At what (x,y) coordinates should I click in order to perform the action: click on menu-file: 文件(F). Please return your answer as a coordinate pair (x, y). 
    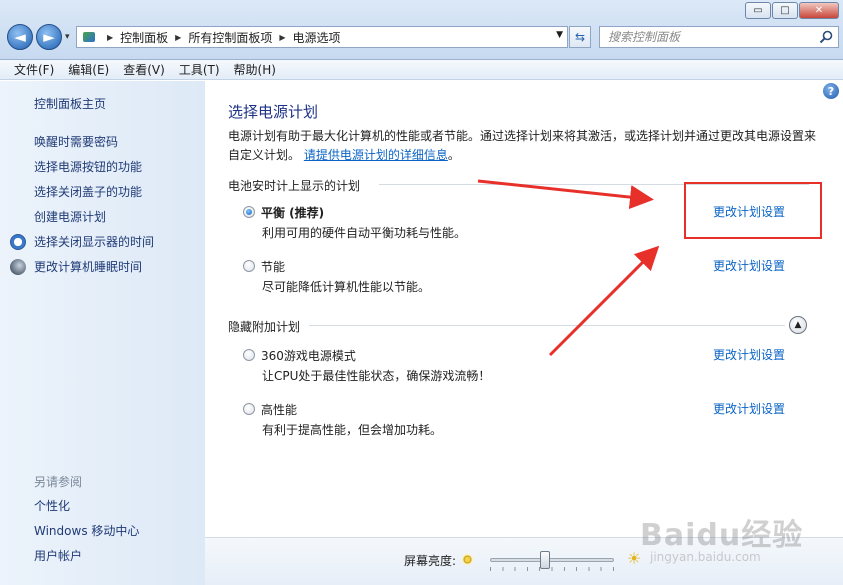
    Looking at the image, I should click on (34, 69).